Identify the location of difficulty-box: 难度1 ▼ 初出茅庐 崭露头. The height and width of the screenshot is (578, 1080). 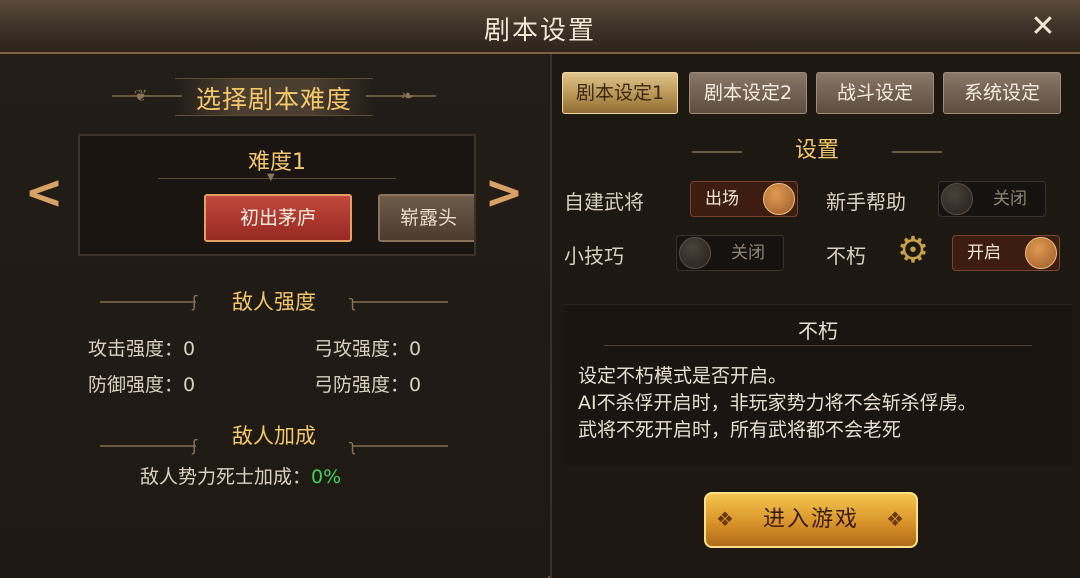
(277, 195).